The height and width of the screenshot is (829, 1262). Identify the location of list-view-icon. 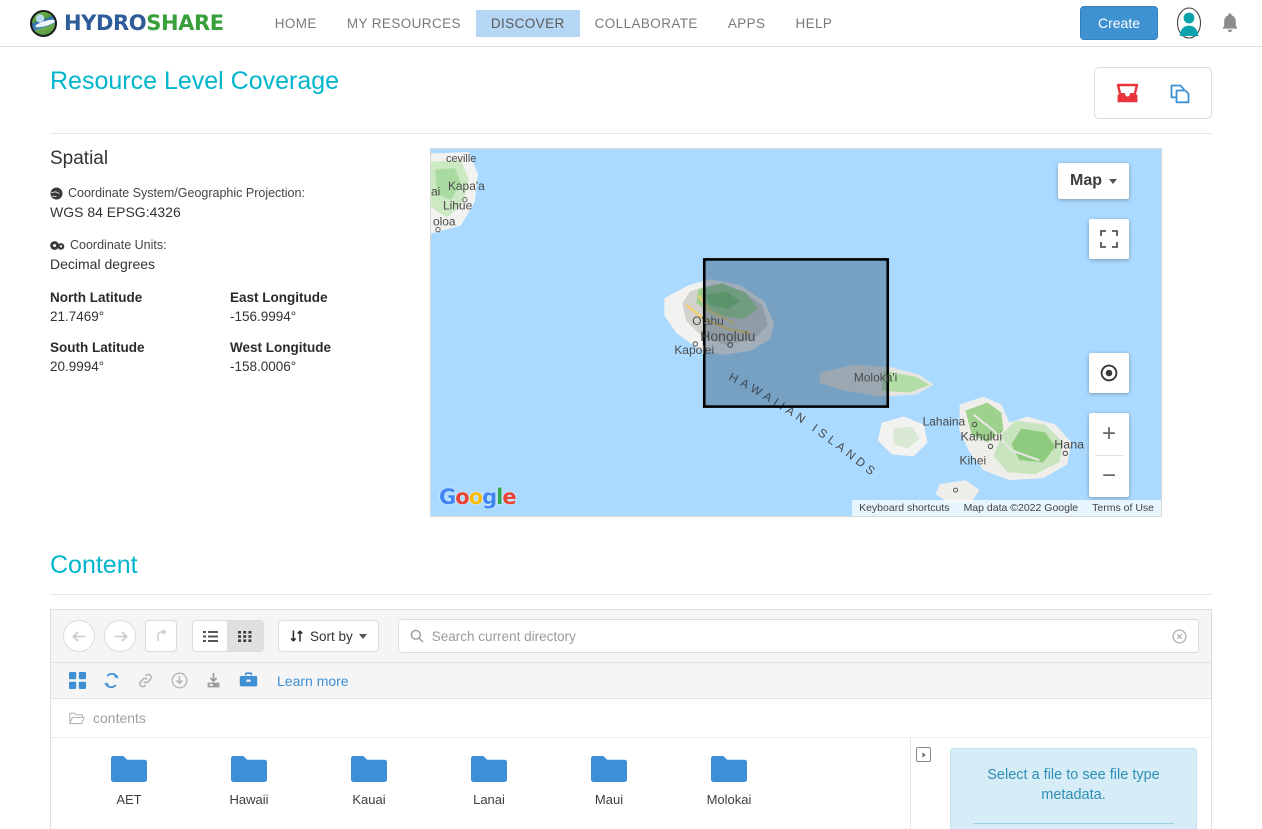
(210, 636).